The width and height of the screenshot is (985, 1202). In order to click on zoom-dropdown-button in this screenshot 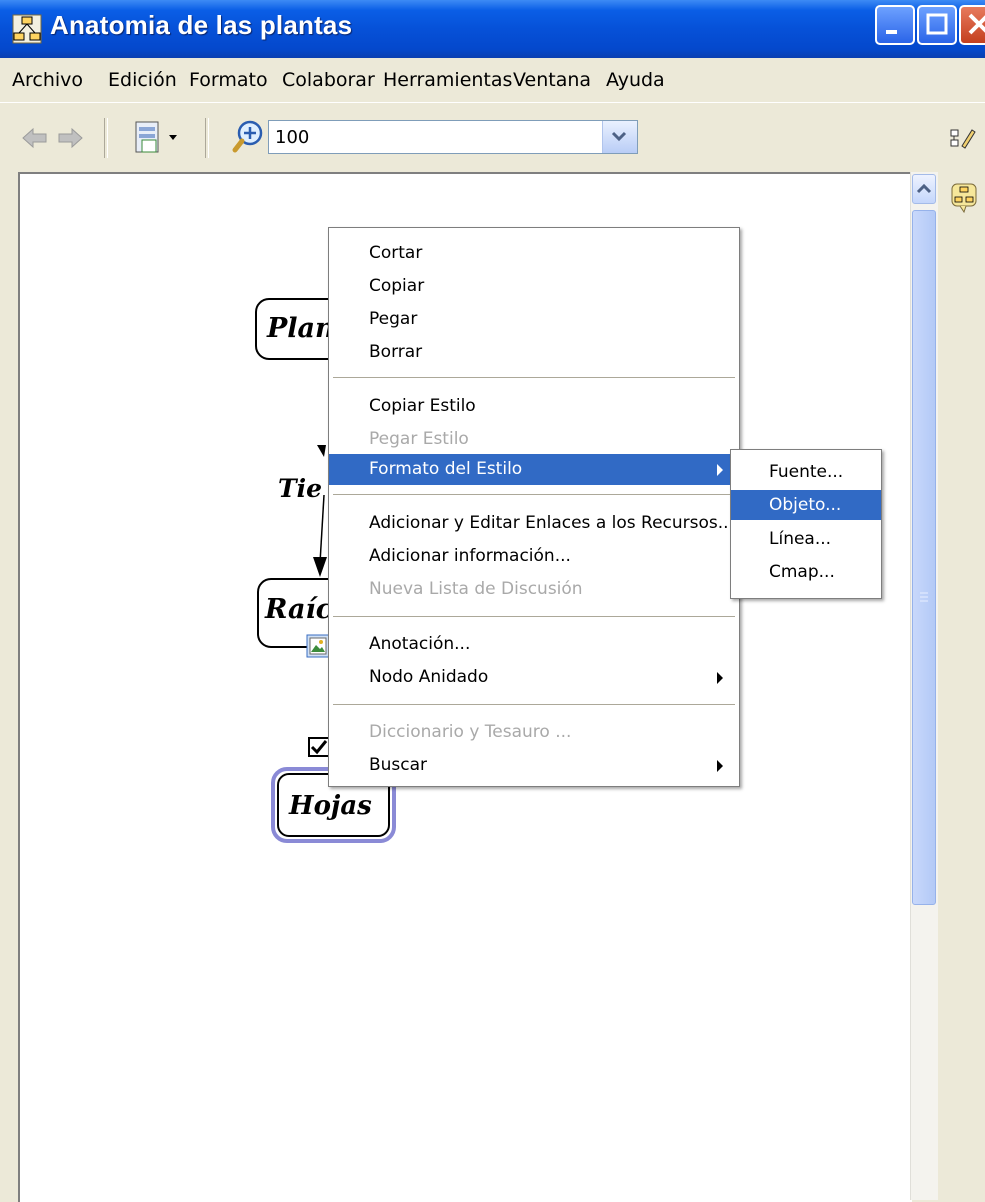, I will do `click(619, 137)`.